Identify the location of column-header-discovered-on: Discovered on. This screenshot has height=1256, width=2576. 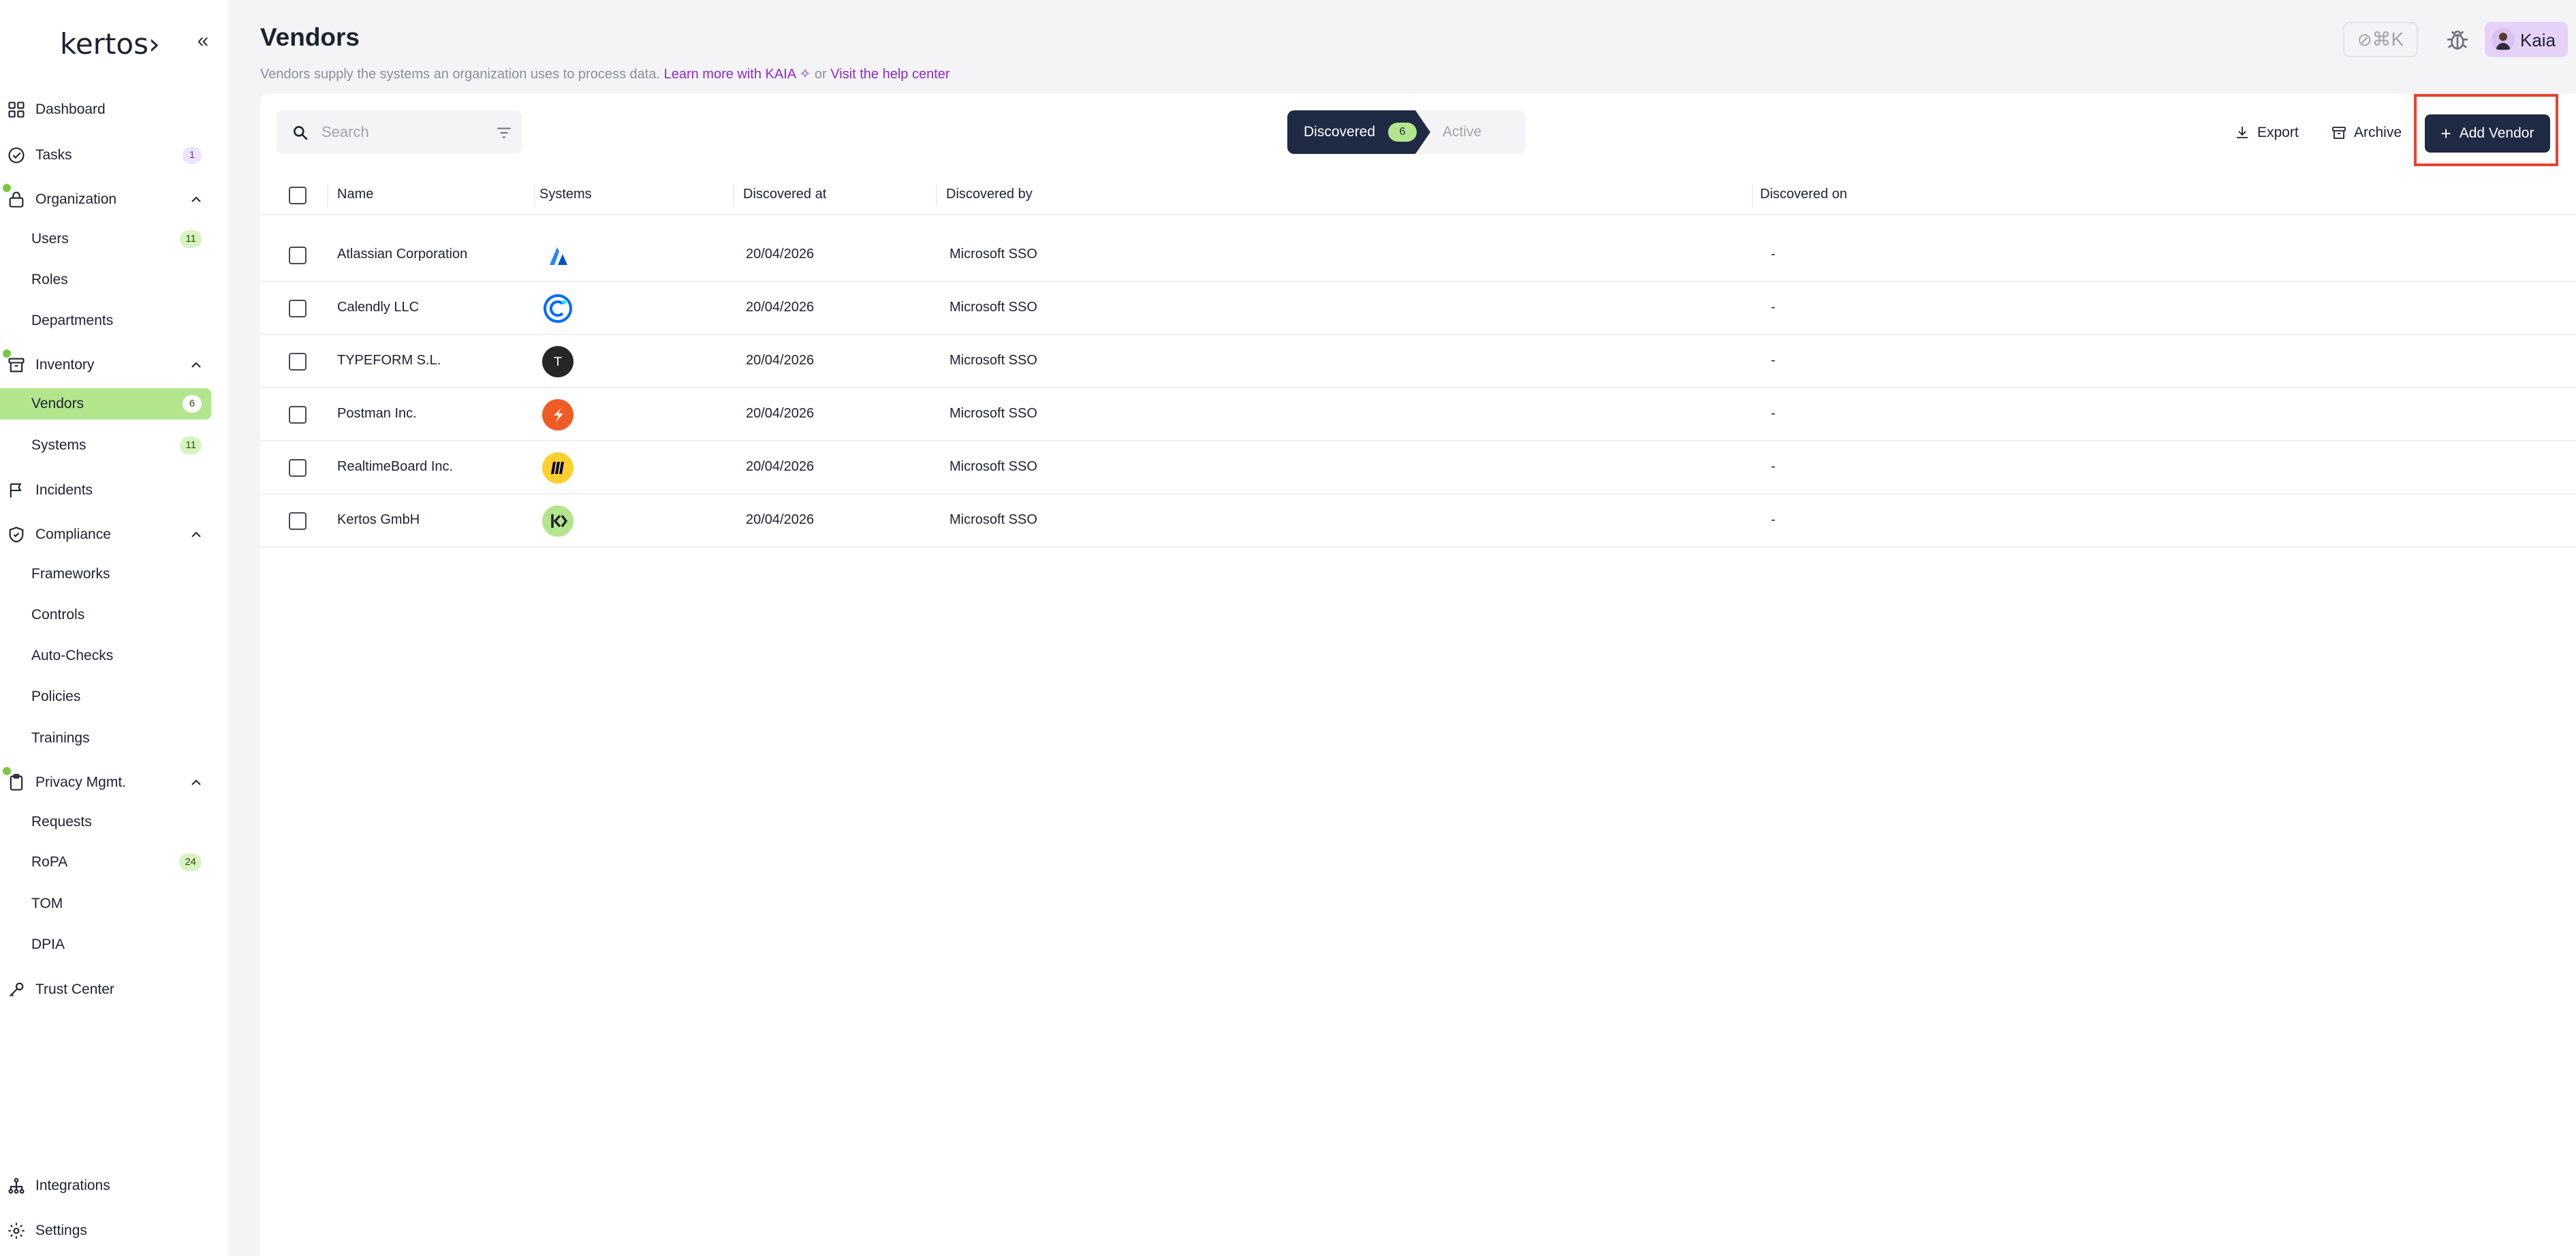
(1803, 194).